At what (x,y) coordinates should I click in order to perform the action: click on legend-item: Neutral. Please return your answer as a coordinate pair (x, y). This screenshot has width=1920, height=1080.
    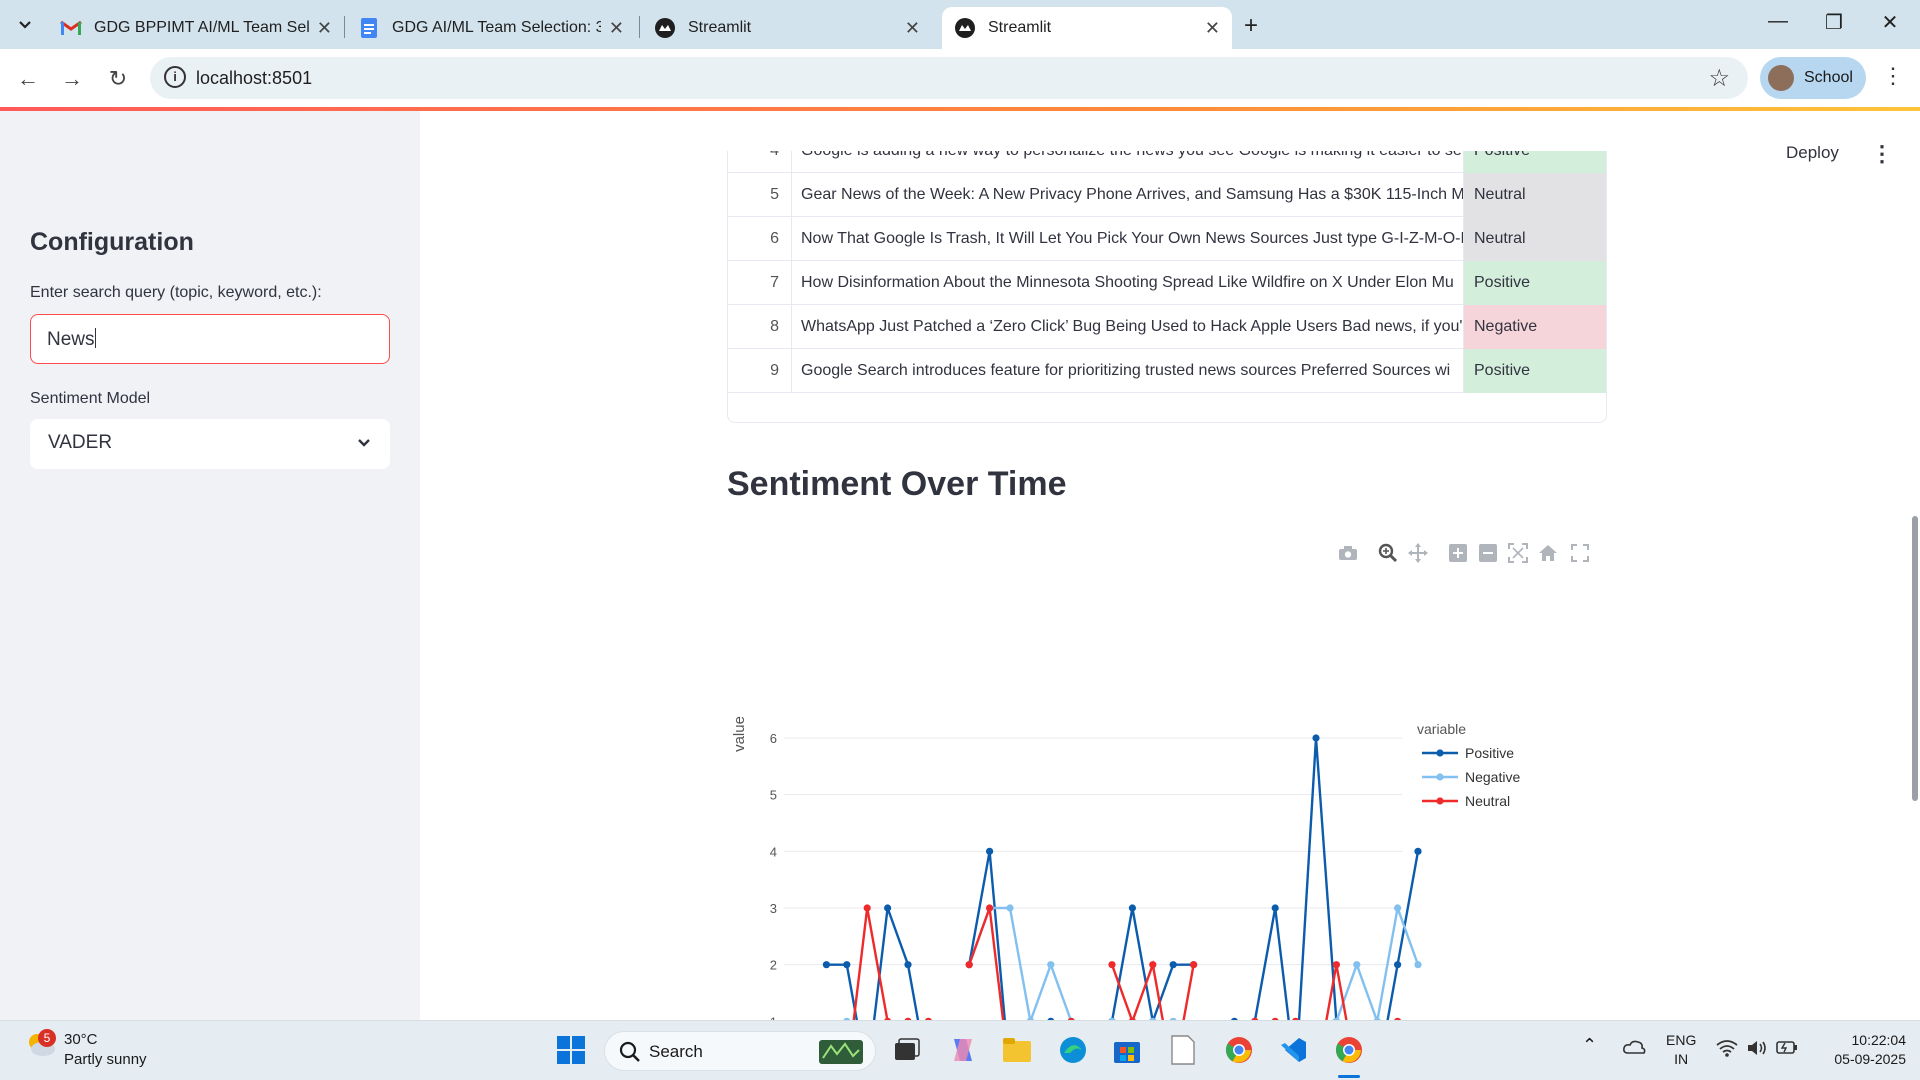
    Looking at the image, I should click on (1466, 801).